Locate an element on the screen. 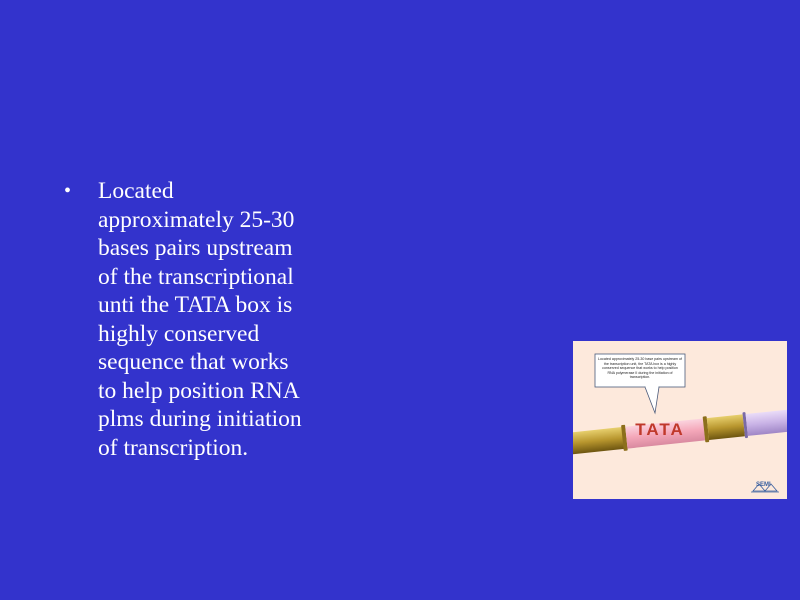 The image size is (800, 600). tata-box-label: TATA is located at coordinates (660, 429).